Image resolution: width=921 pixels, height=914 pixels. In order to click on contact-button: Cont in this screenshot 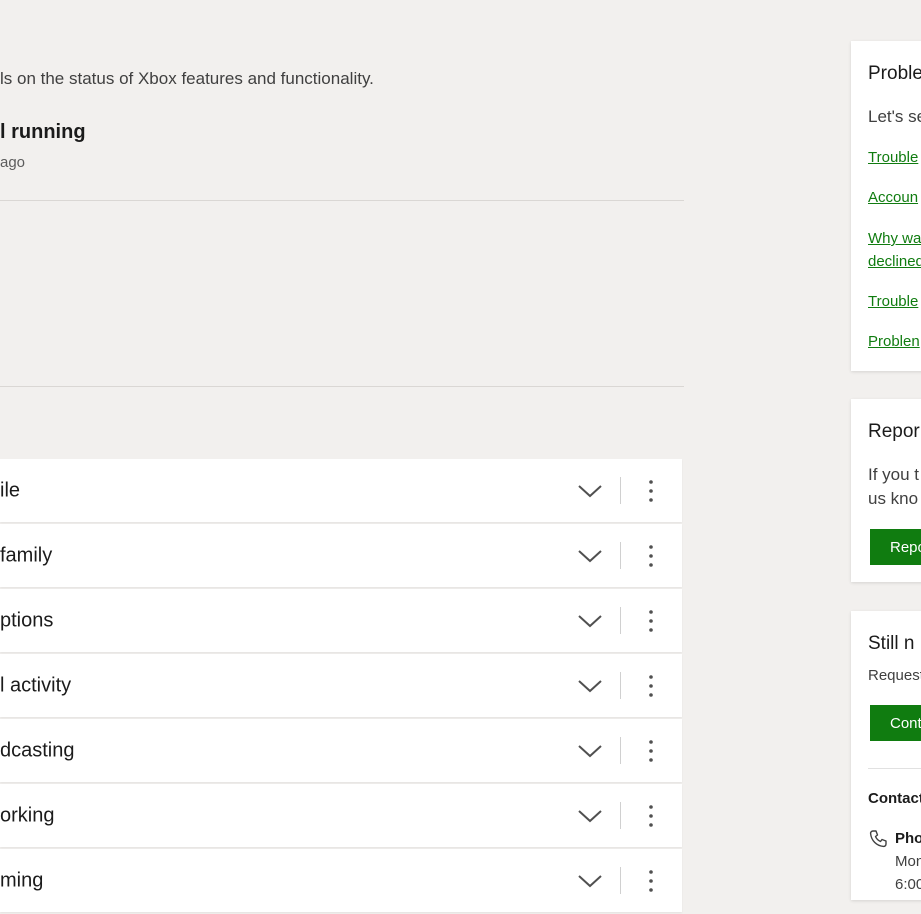, I will do `click(895, 723)`.